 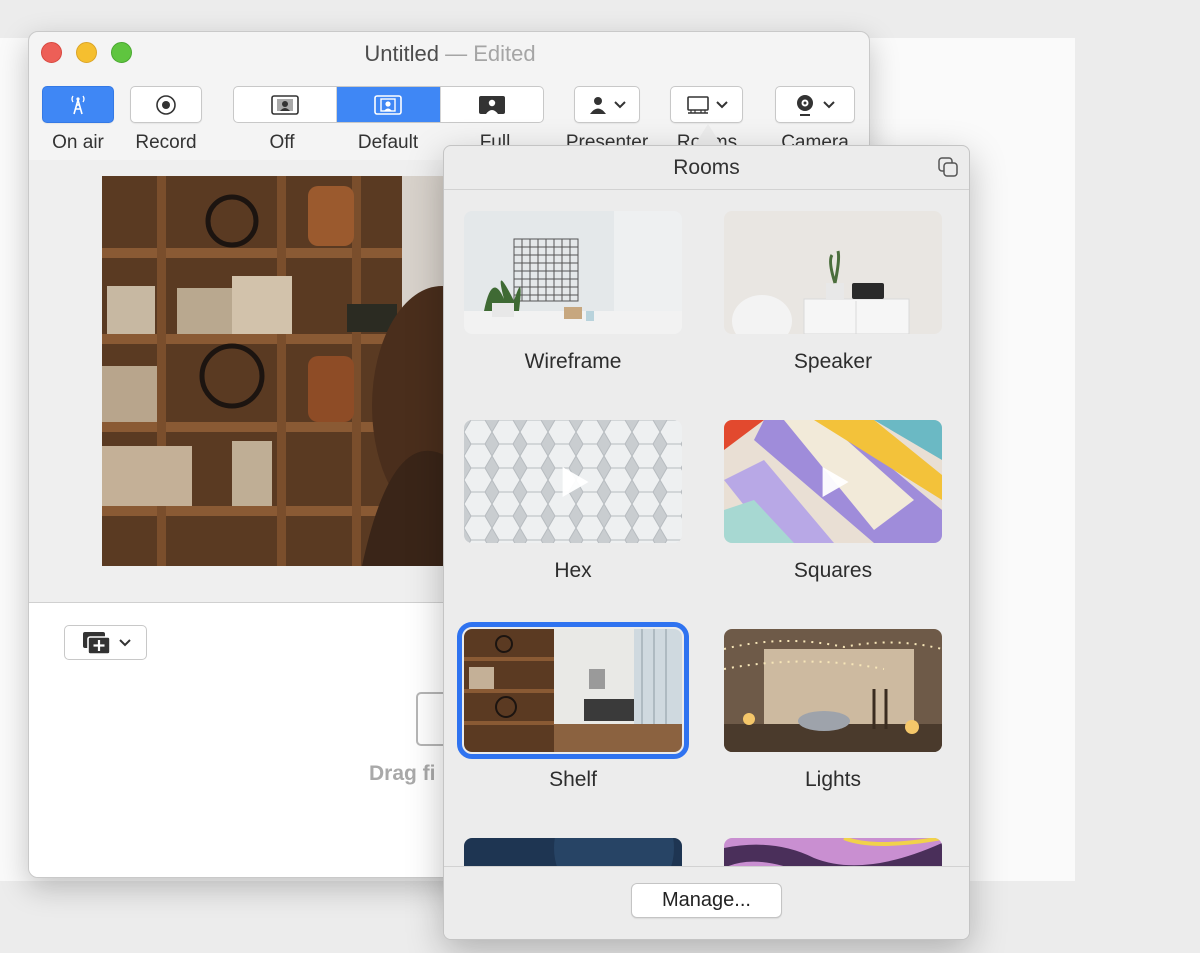 What do you see at coordinates (402, 773) in the screenshot?
I see `drop-hint-text: Drag fi` at bounding box center [402, 773].